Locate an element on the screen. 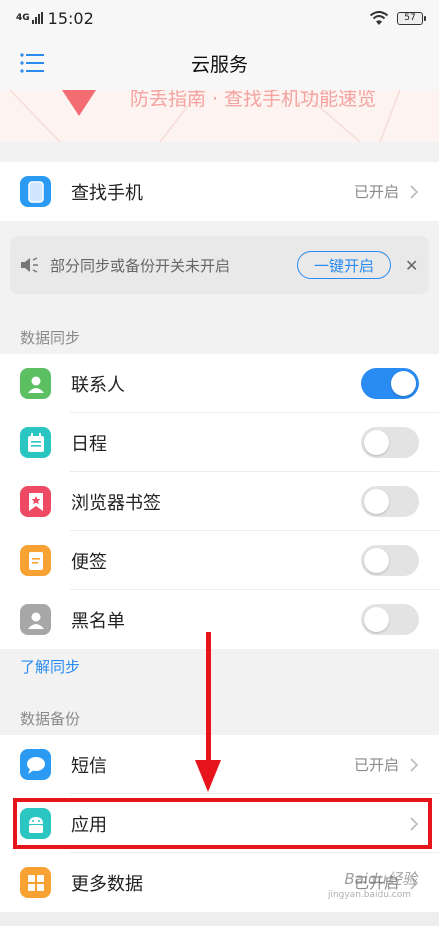 The height and width of the screenshot is (926, 439). blacklist-toggle is located at coordinates (390, 619).